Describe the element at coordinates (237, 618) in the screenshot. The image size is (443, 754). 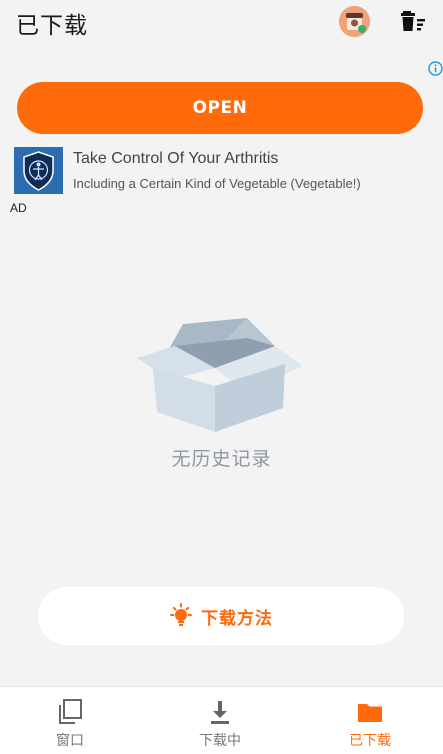
I see `how-to-download-label: 下载方法` at that location.